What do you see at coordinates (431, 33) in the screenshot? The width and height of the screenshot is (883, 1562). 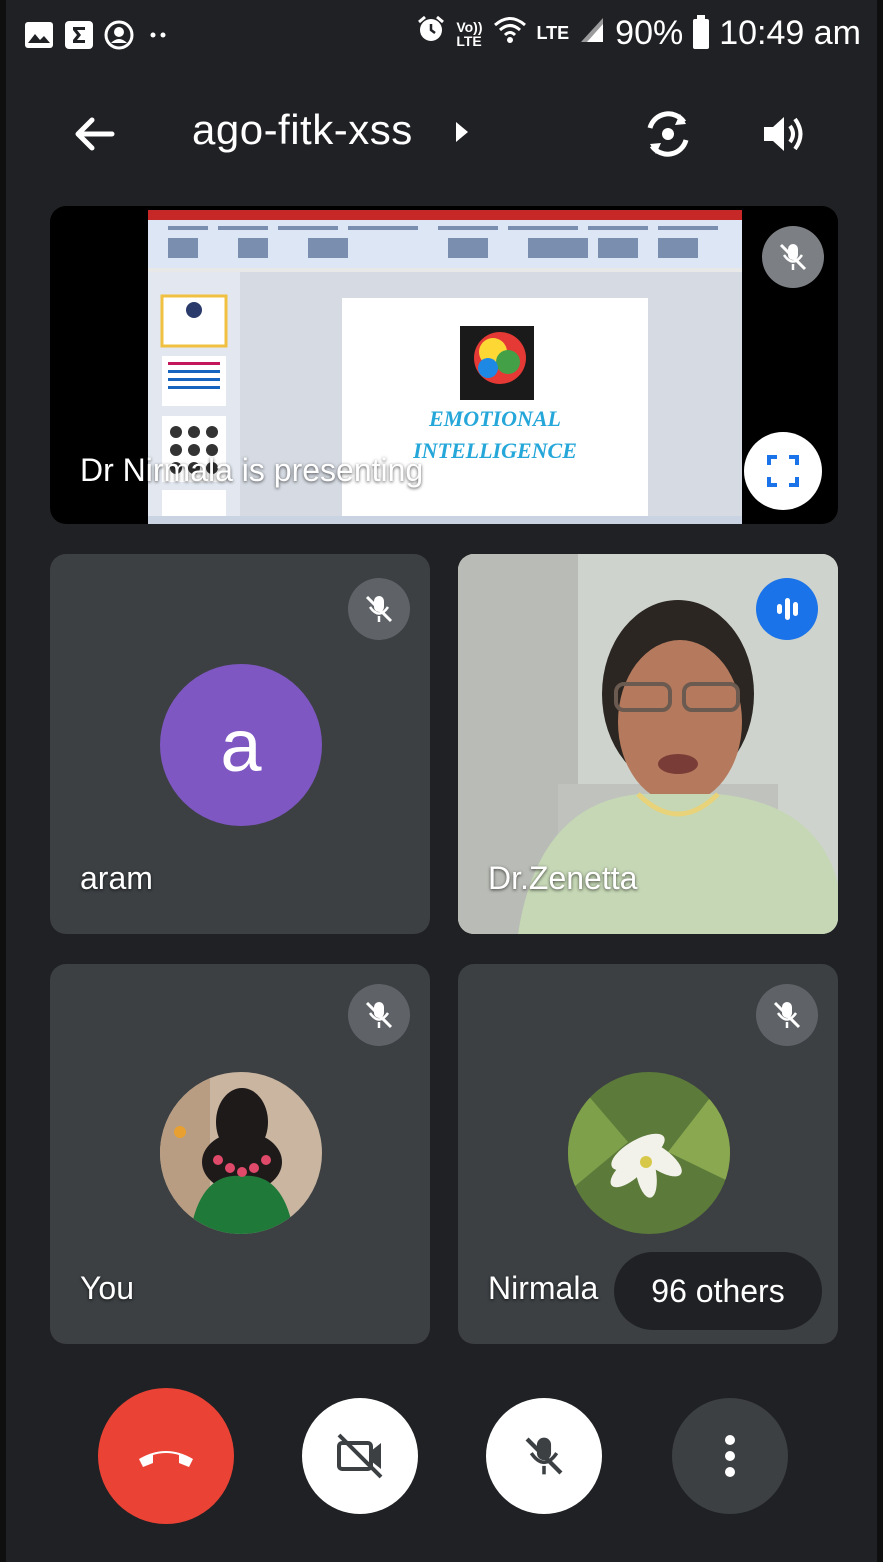 I see `alarm-icon` at bounding box center [431, 33].